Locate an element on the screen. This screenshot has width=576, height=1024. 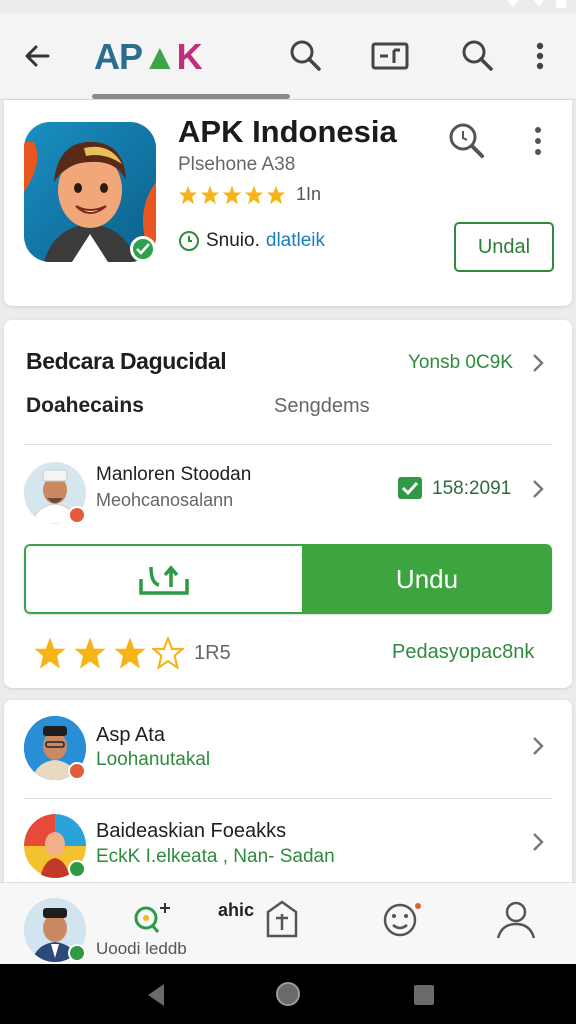
section-link: Yonsb 0C9K is located at coordinates (460, 363).